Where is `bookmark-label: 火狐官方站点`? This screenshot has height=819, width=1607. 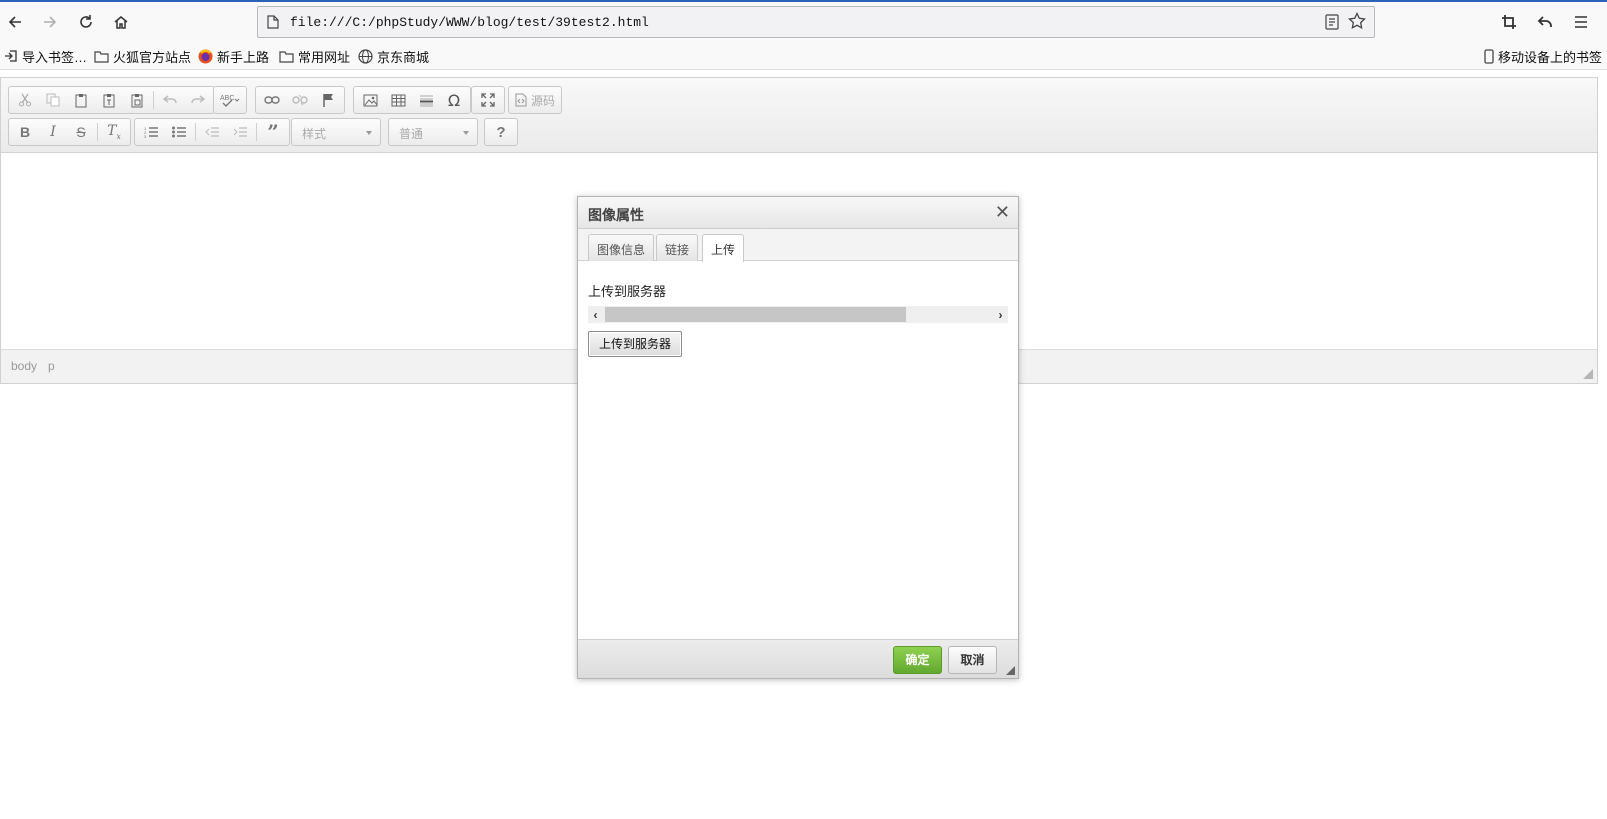 bookmark-label: 火狐官方站点 is located at coordinates (152, 57).